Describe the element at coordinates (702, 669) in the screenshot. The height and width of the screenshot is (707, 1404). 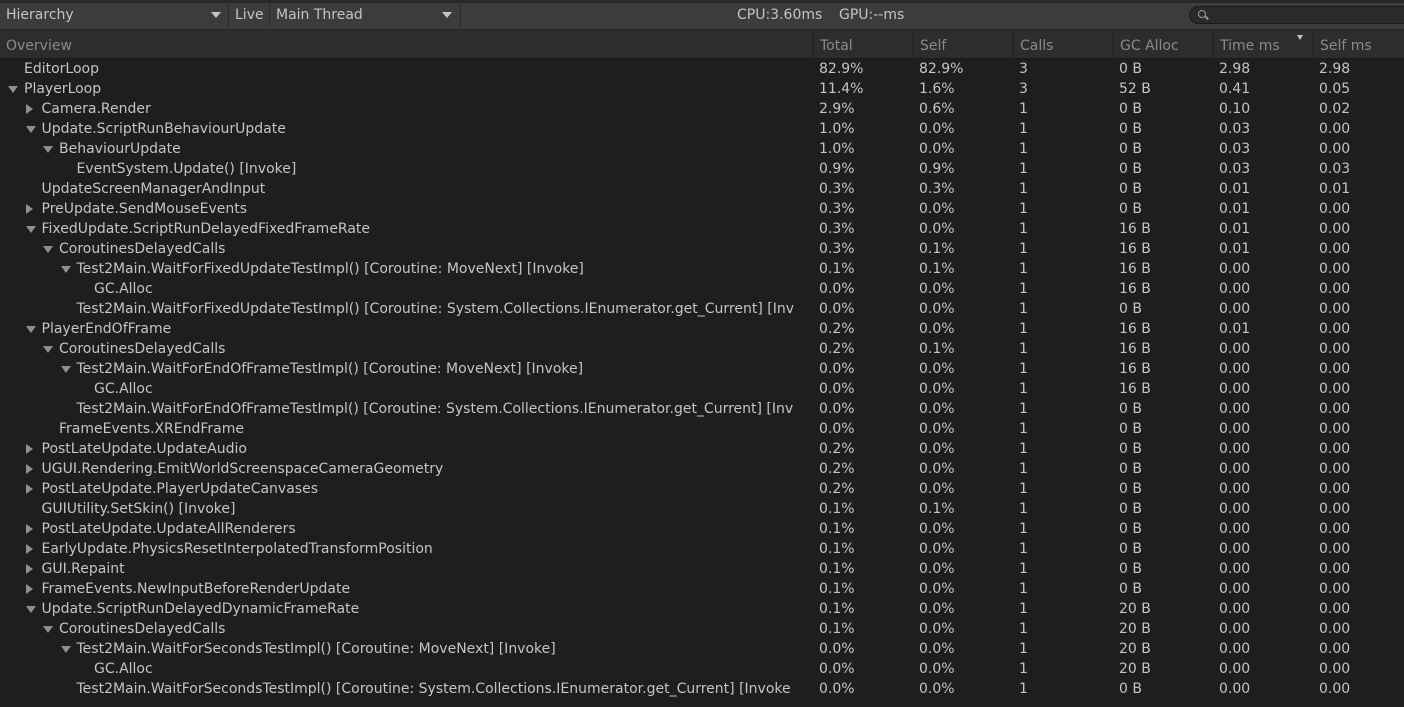
I see `table-row: GC.Alloc 0.0% 0.0% 1 20 B 0.00 0.00` at that location.